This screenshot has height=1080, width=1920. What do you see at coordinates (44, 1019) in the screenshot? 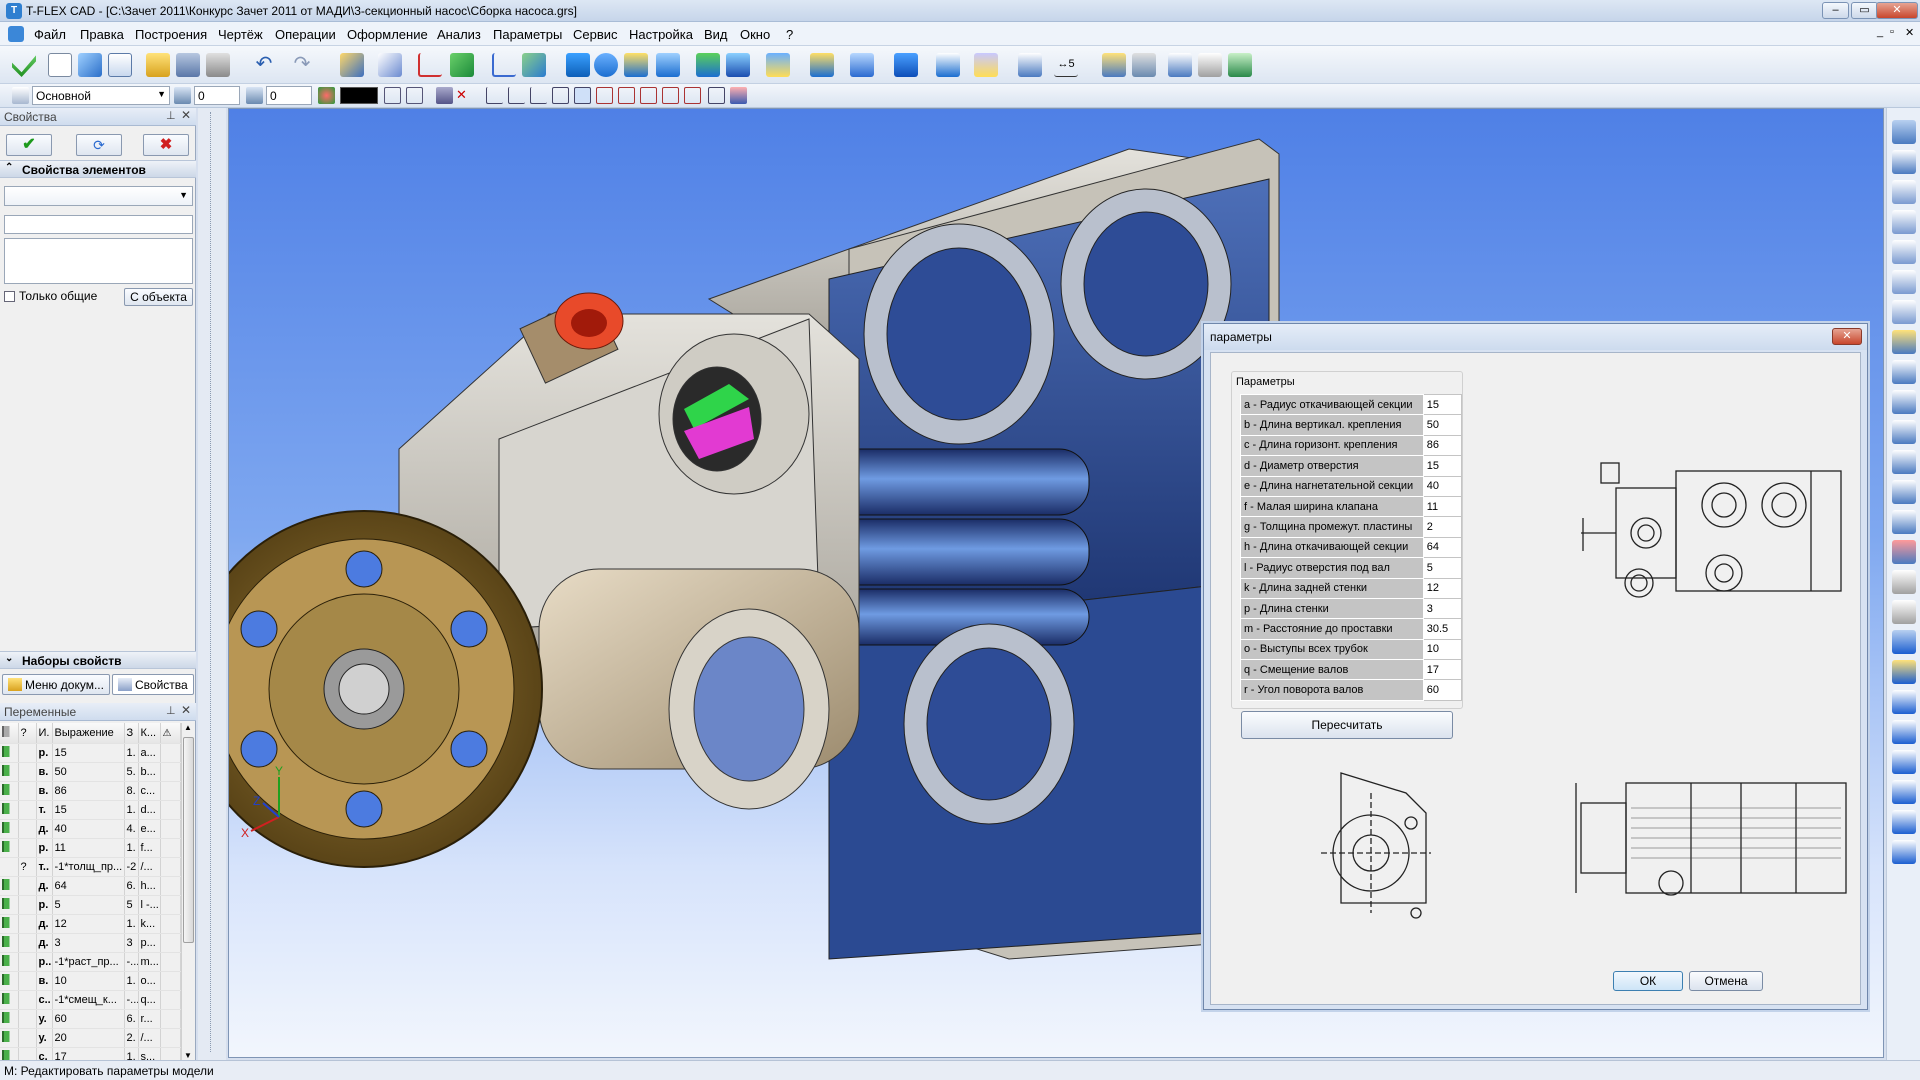
I see `var-name: у.` at bounding box center [44, 1019].